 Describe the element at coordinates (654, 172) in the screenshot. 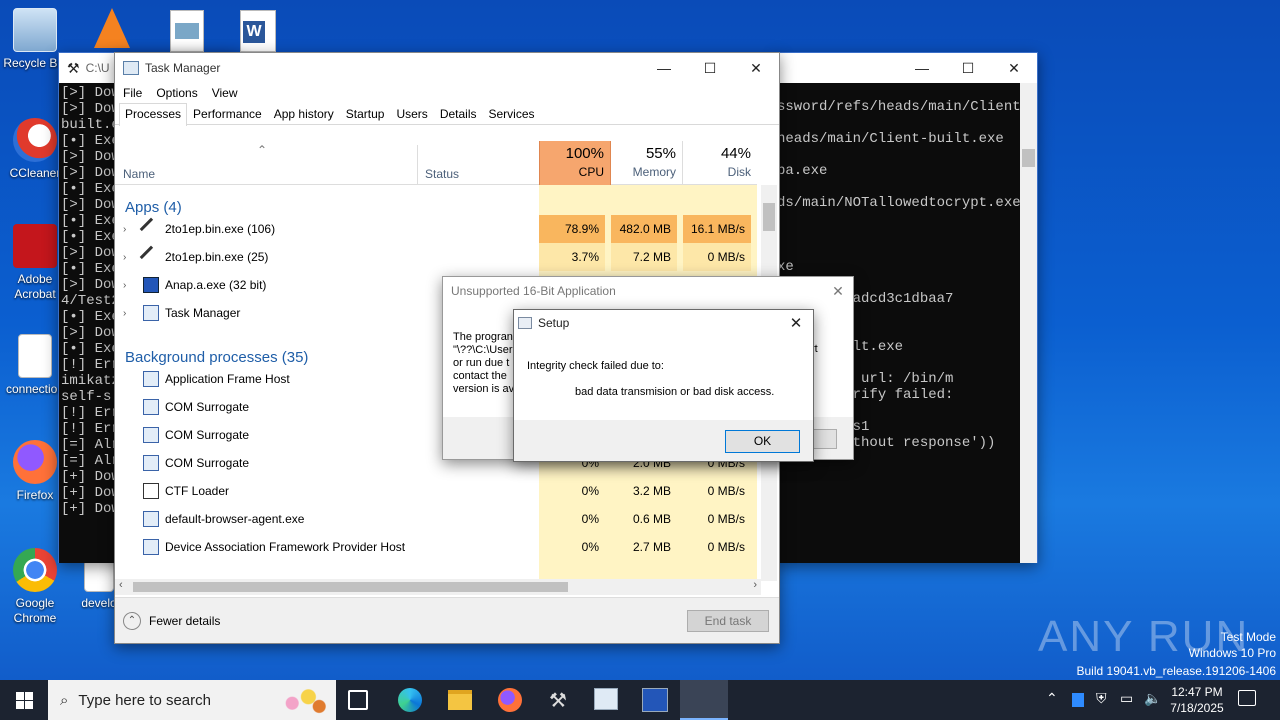

I see `memory-label: Memory` at that location.